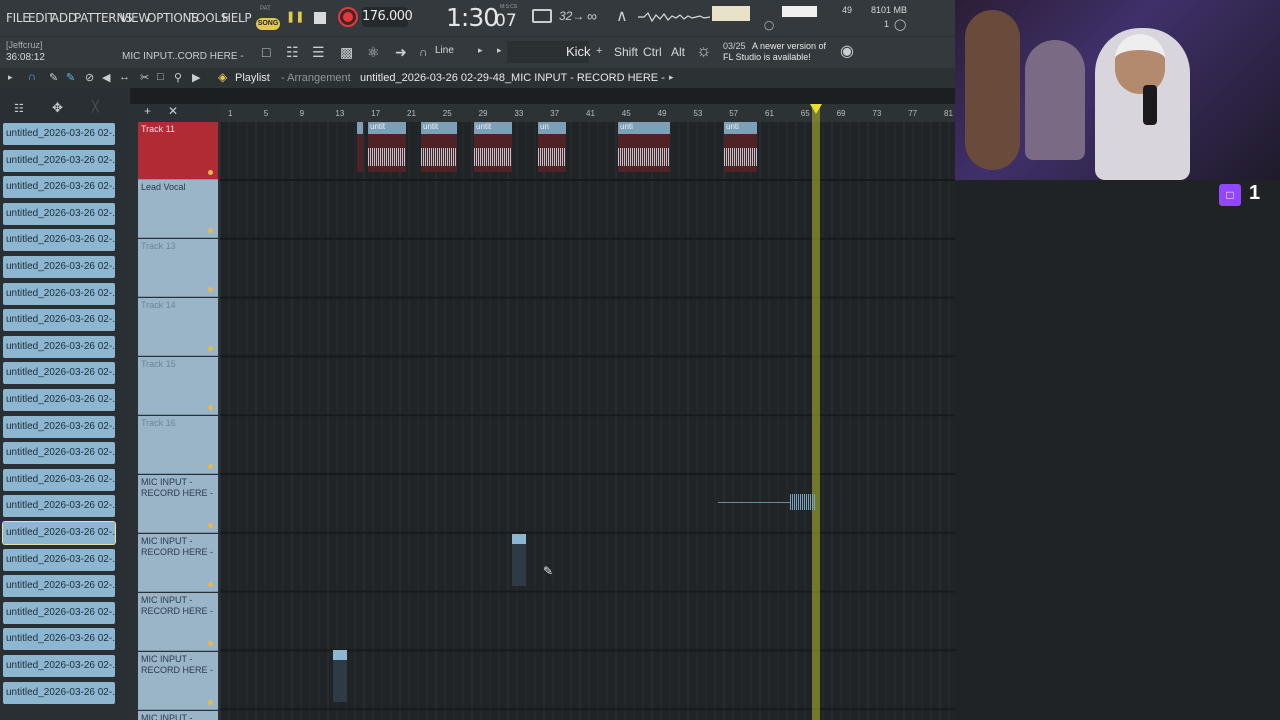 The height and width of the screenshot is (720, 1280). What do you see at coordinates (480, 50) in the screenshot?
I see `chevron-right-icon: ▸` at bounding box center [480, 50].